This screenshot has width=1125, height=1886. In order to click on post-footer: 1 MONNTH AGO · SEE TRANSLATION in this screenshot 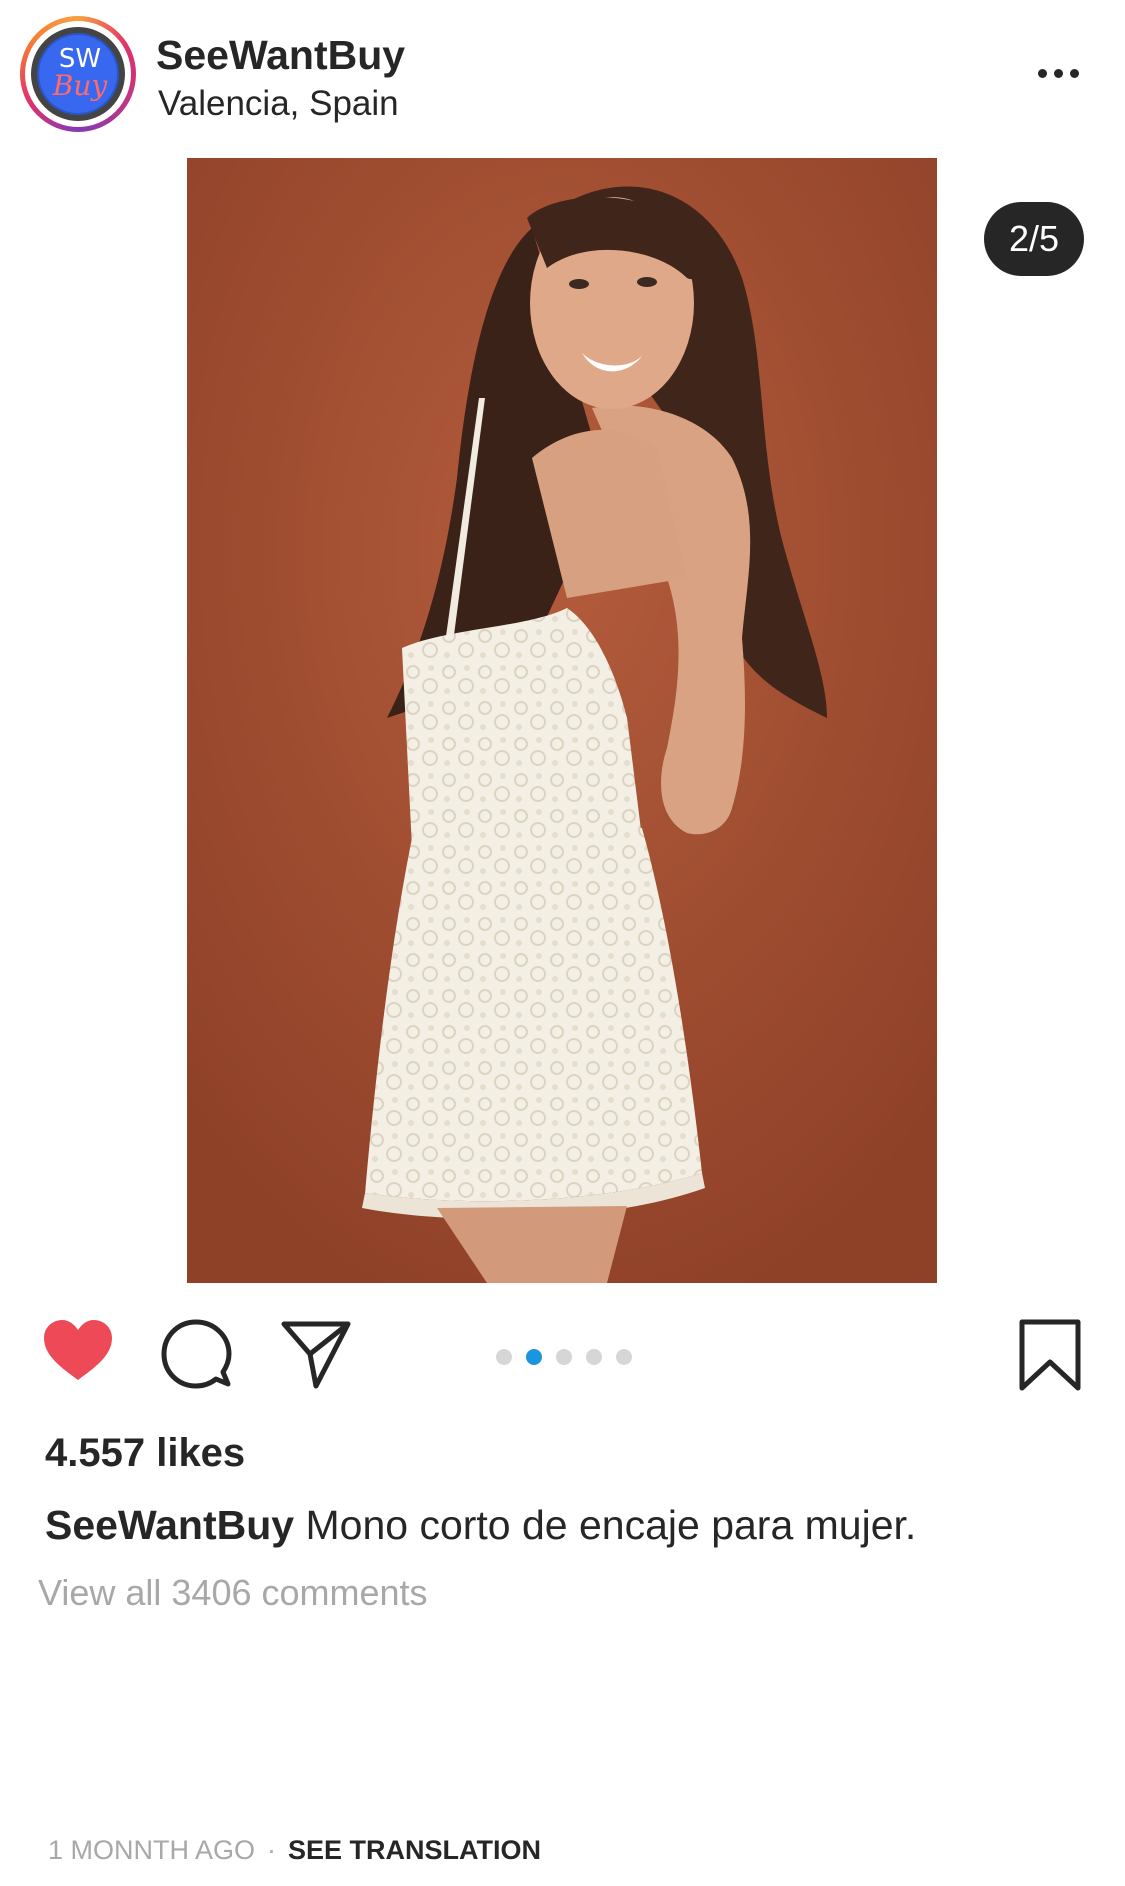, I will do `click(294, 1850)`.